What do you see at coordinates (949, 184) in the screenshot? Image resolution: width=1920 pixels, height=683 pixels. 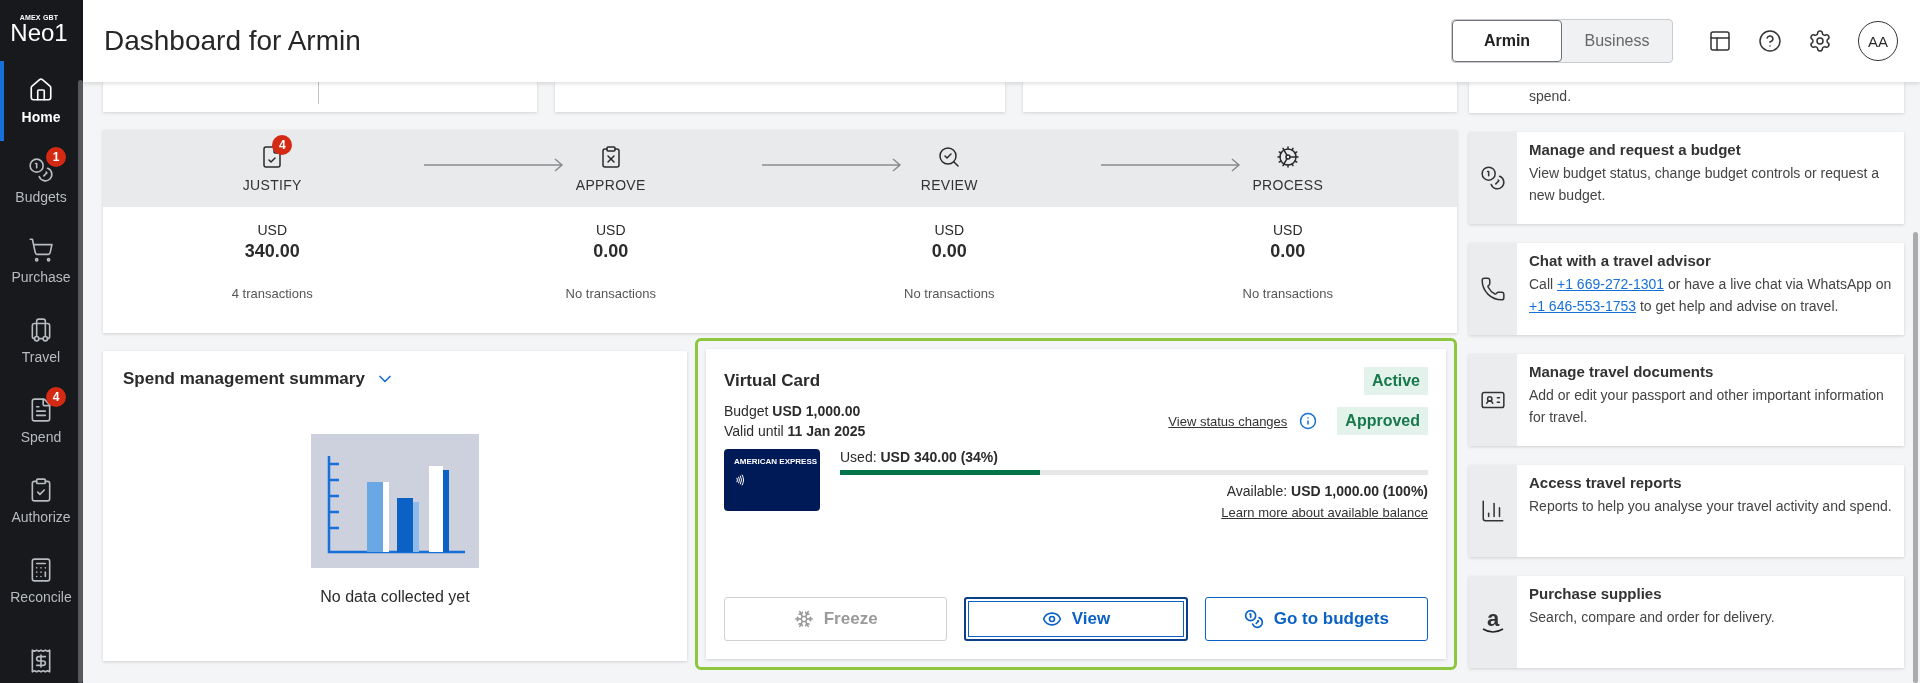 I see `stage-label: REVIEW` at bounding box center [949, 184].